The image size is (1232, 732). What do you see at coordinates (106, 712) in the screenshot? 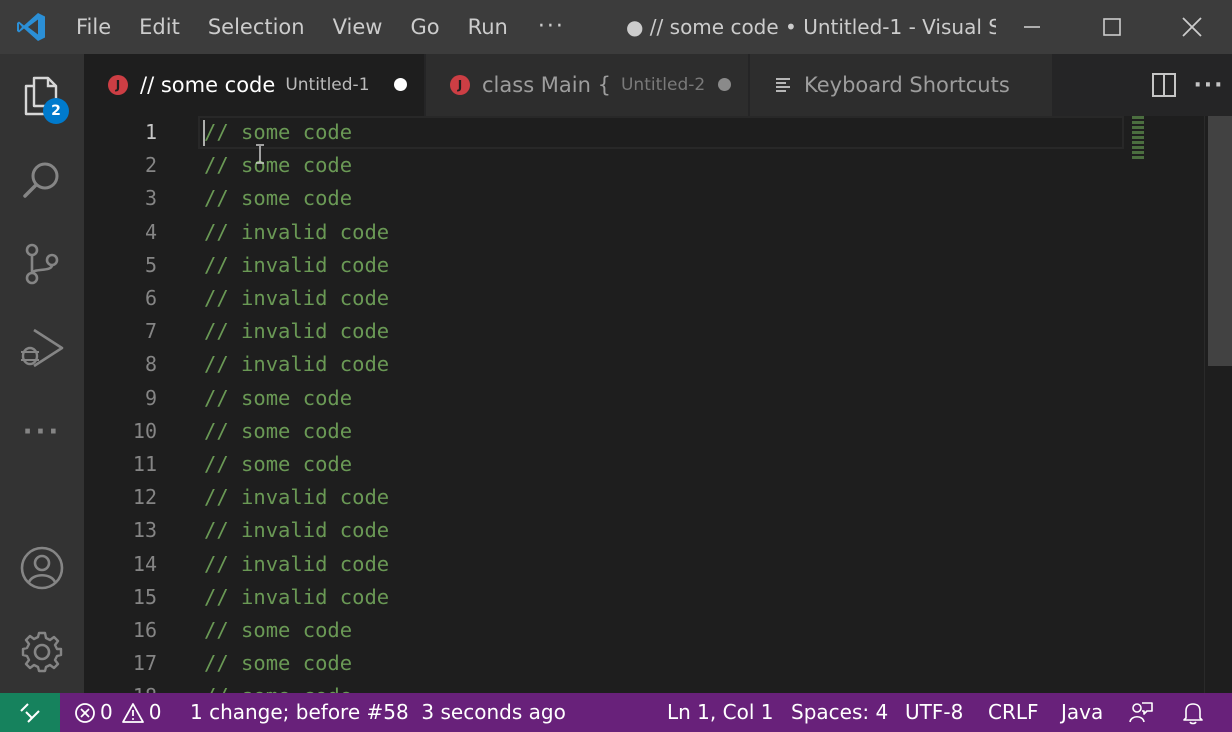
I see `error-count: 0` at bounding box center [106, 712].